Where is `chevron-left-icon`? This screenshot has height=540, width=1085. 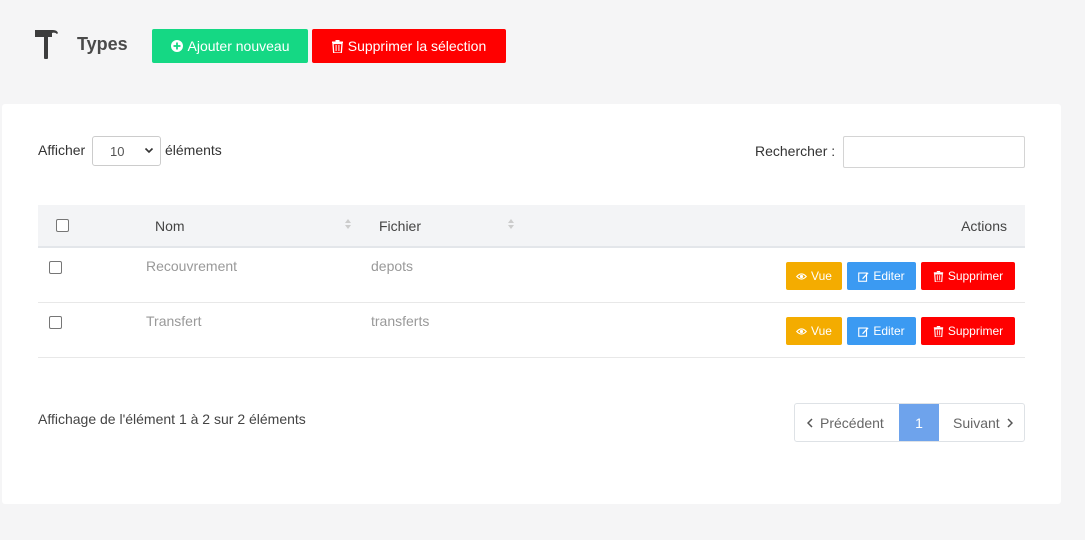 chevron-left-icon is located at coordinates (810, 422).